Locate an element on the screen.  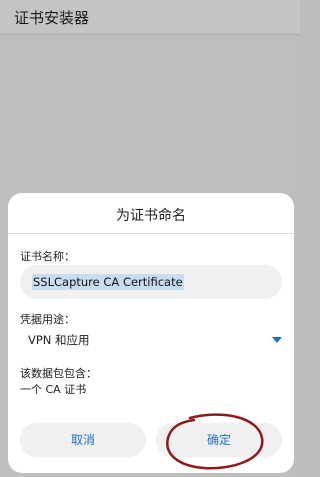
certificate-name-input: SSLCapture CA Certificate is located at coordinates (151, 282).